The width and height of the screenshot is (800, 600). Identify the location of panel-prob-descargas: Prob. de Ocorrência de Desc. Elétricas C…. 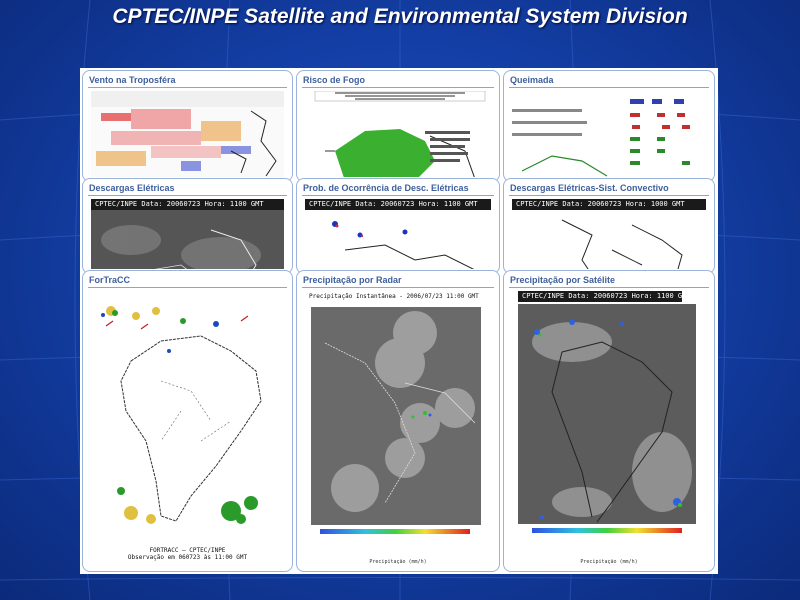
(398, 226).